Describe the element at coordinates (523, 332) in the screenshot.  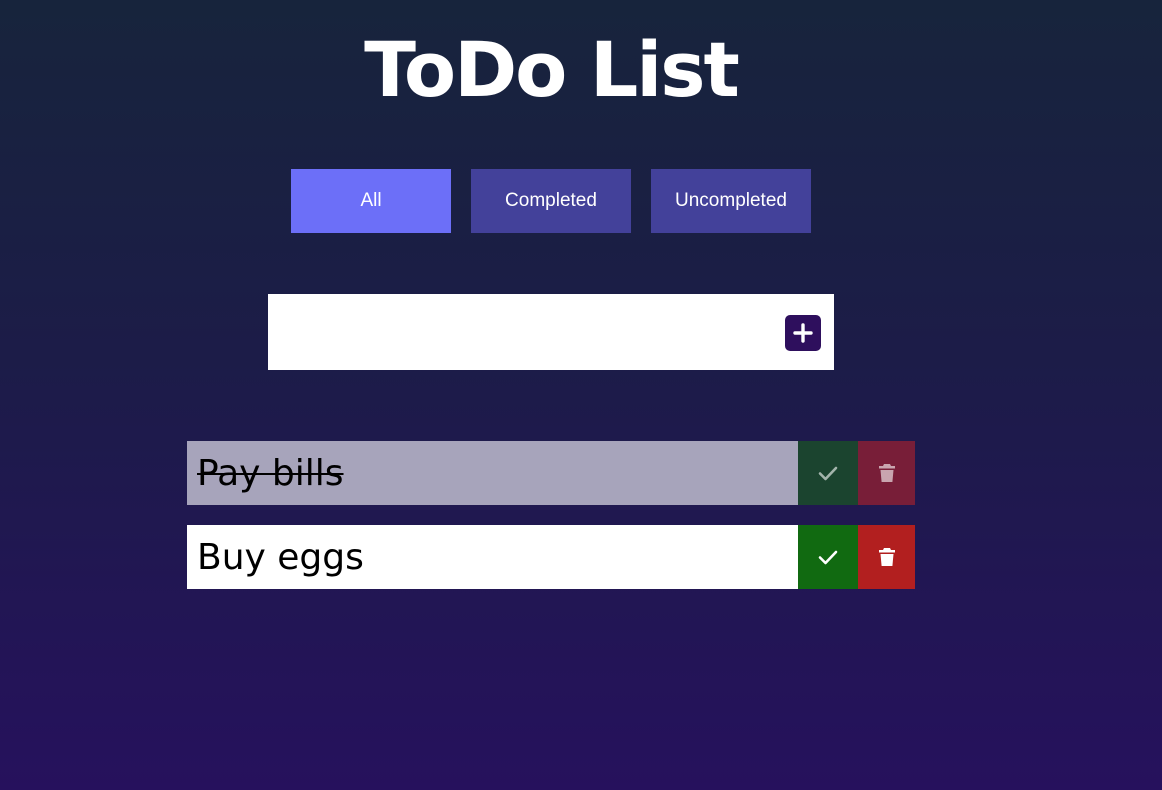
I see `todo-input` at that location.